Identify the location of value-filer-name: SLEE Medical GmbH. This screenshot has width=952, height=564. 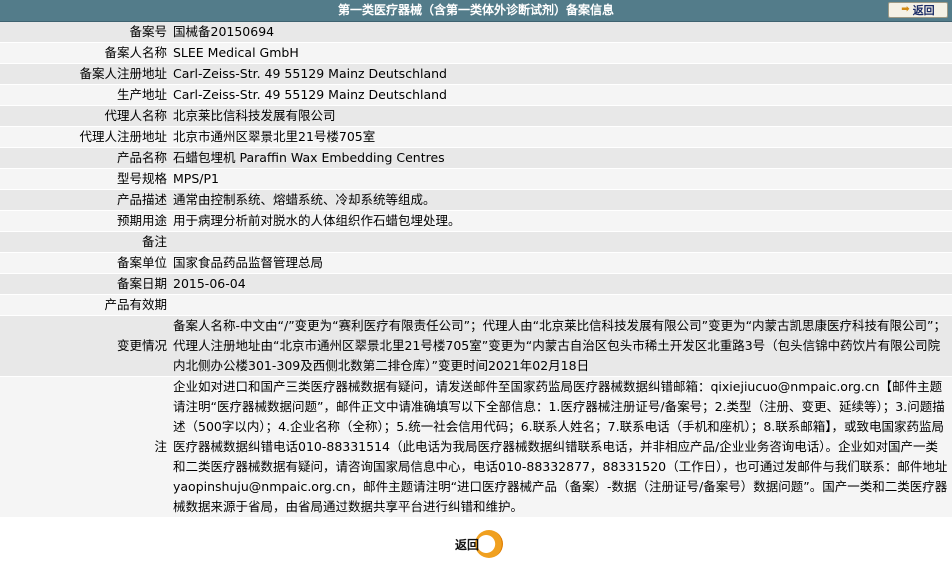
(561, 53).